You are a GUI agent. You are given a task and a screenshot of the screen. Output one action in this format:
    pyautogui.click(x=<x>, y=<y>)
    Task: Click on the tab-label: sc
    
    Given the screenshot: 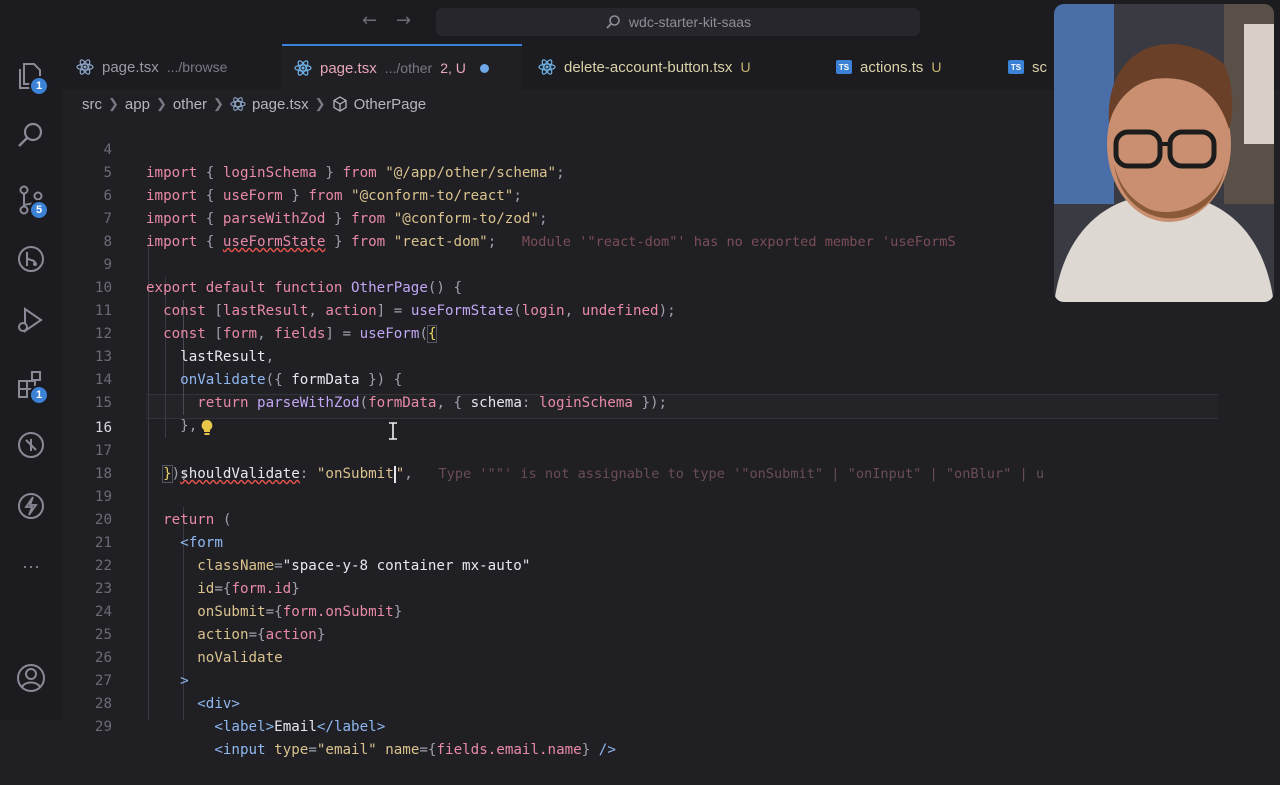 What is the action you would take?
    pyautogui.click(x=1039, y=67)
    